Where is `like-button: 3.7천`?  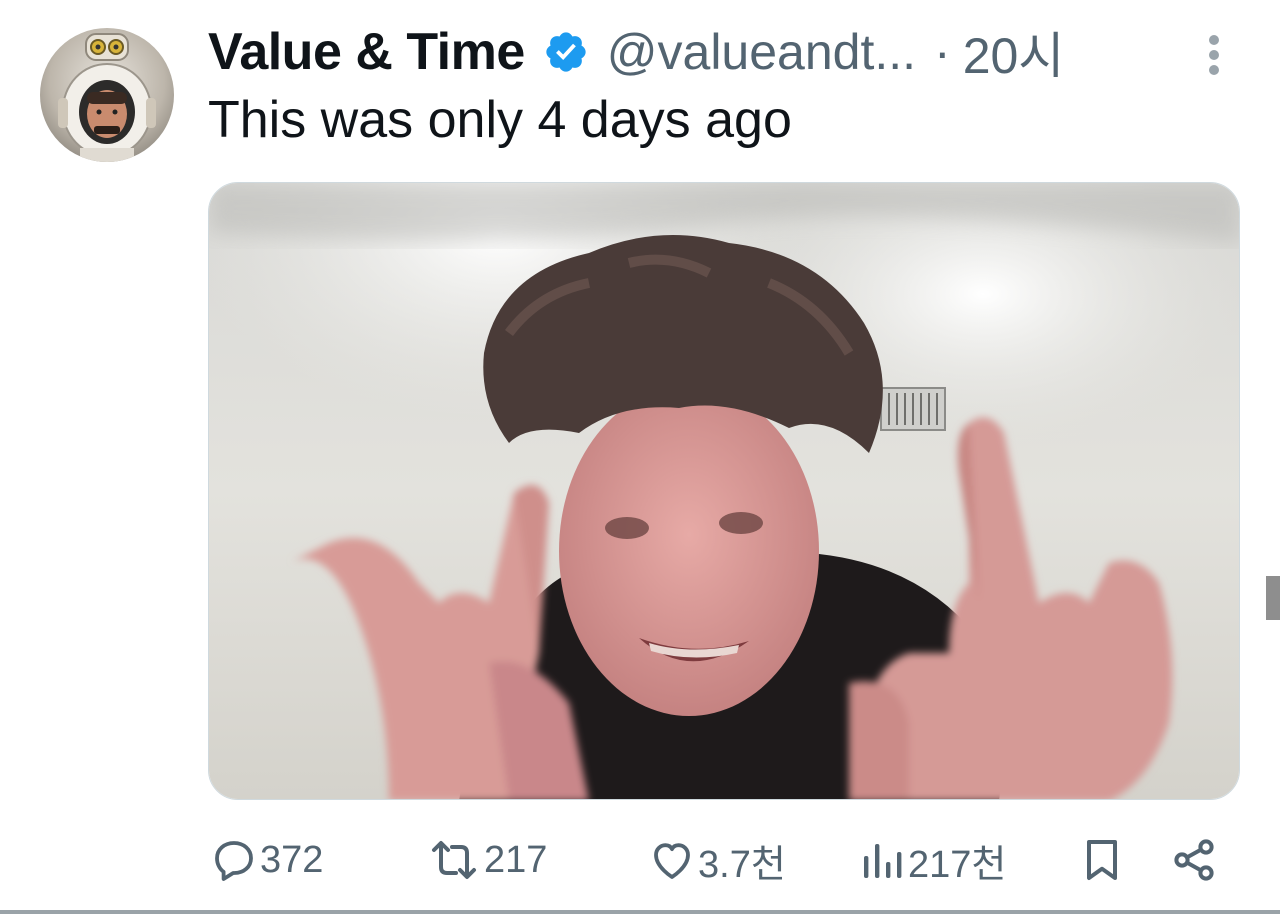 like-button: 3.7천 is located at coordinates (717, 860).